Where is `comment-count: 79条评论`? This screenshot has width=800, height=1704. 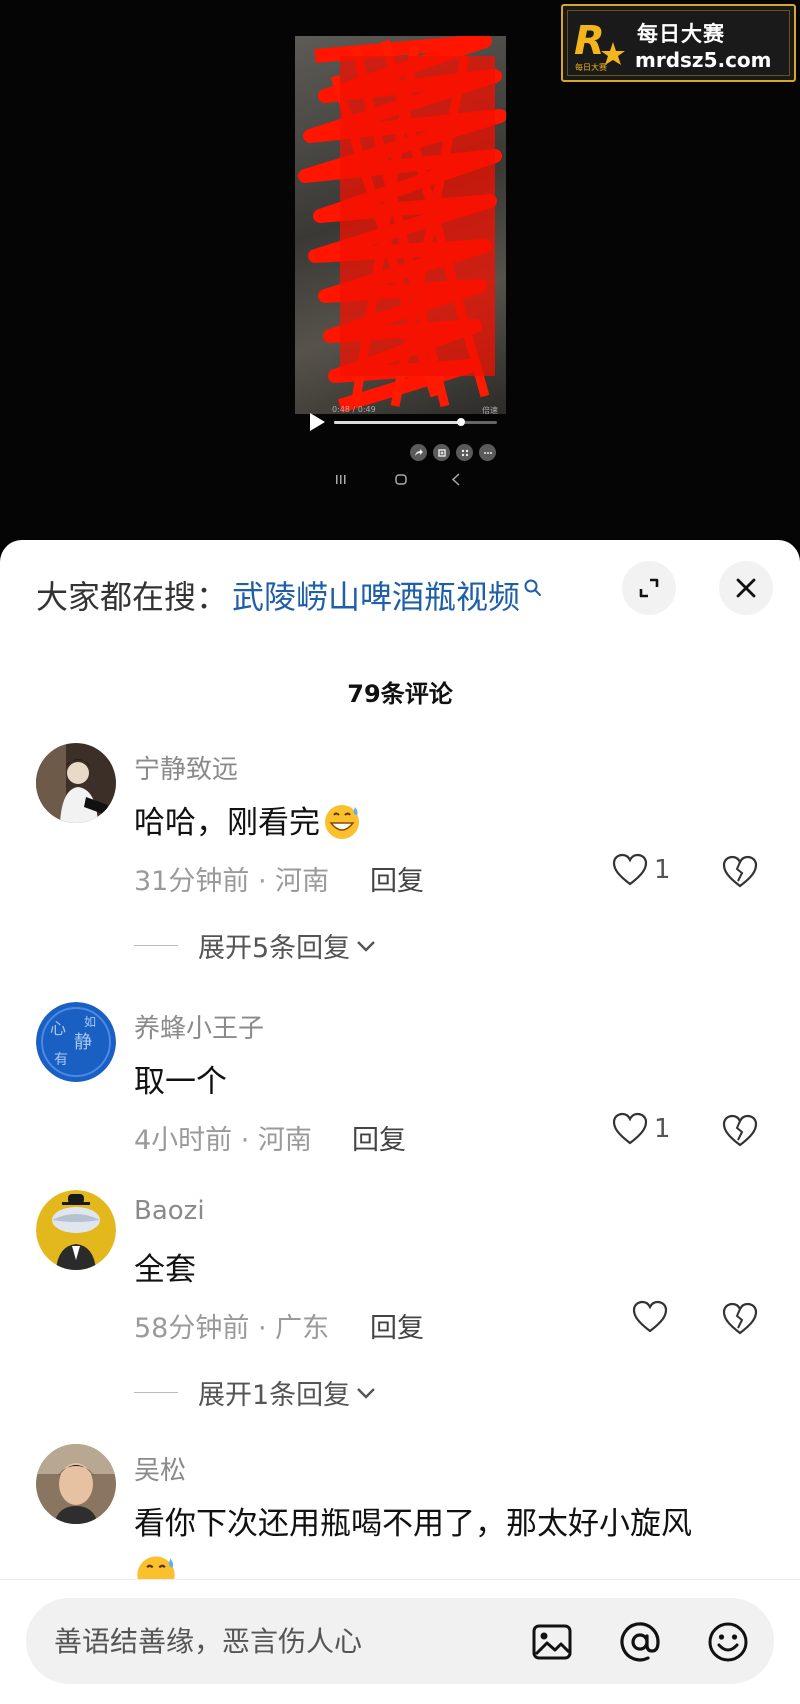
comment-count: 79条评论 is located at coordinates (400, 694).